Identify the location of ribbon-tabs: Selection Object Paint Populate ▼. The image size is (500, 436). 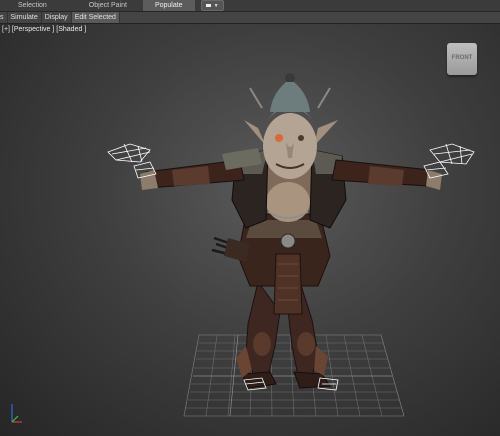
(250, 6).